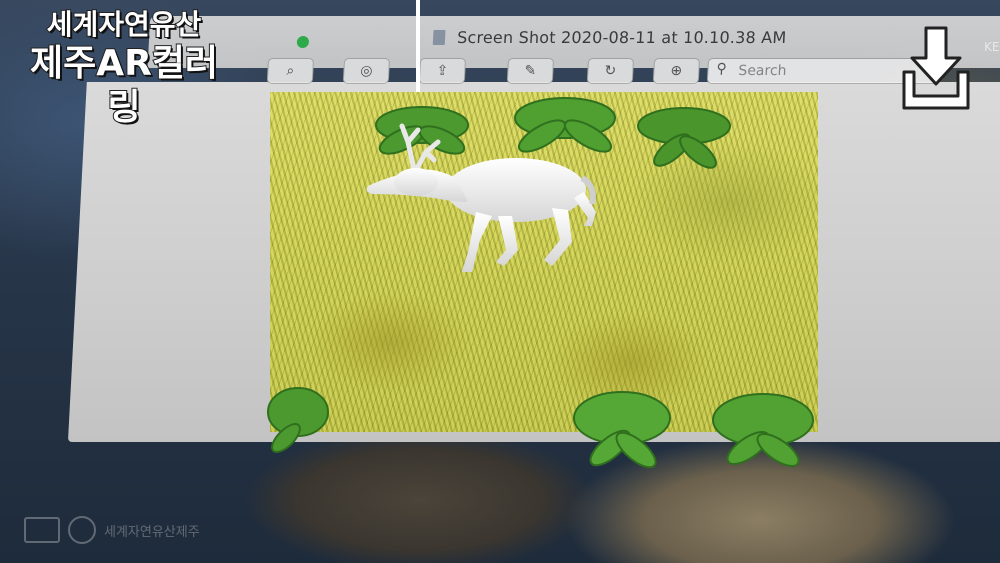 This screenshot has height=563, width=1000. I want to click on traffic-light-green, so click(303, 42).